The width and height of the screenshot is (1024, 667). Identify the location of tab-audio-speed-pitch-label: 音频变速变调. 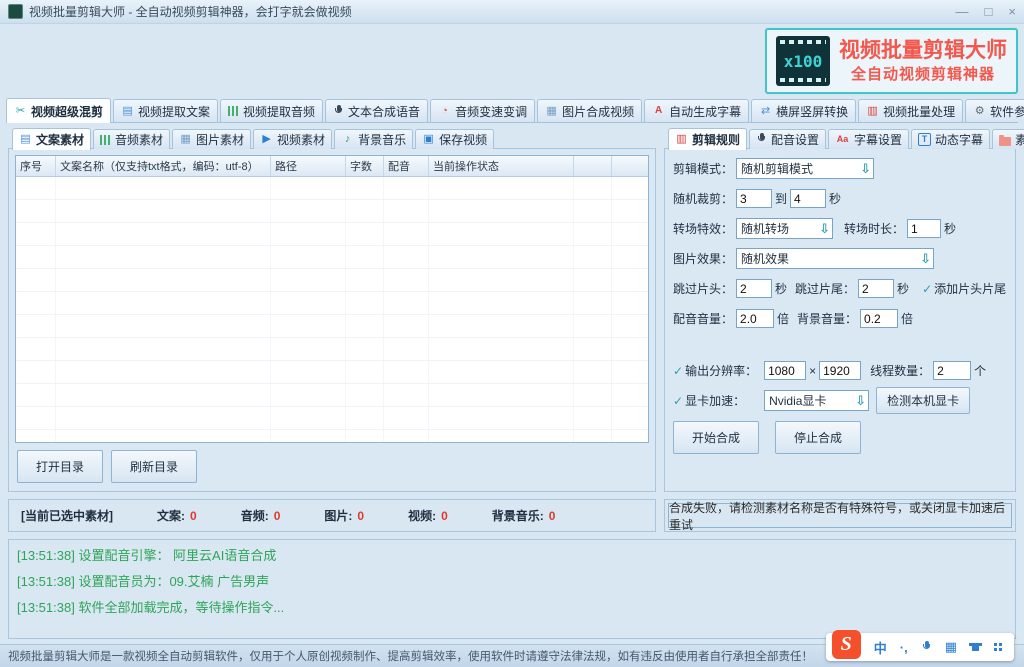
(491, 111).